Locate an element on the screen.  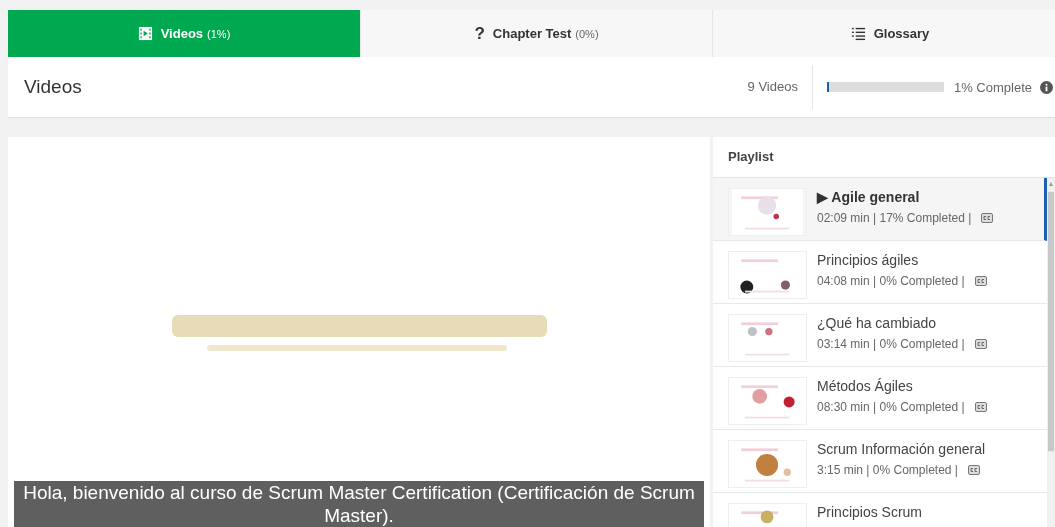
video-meta: 08:30 min | 0% Completed | is located at coordinates (891, 407).